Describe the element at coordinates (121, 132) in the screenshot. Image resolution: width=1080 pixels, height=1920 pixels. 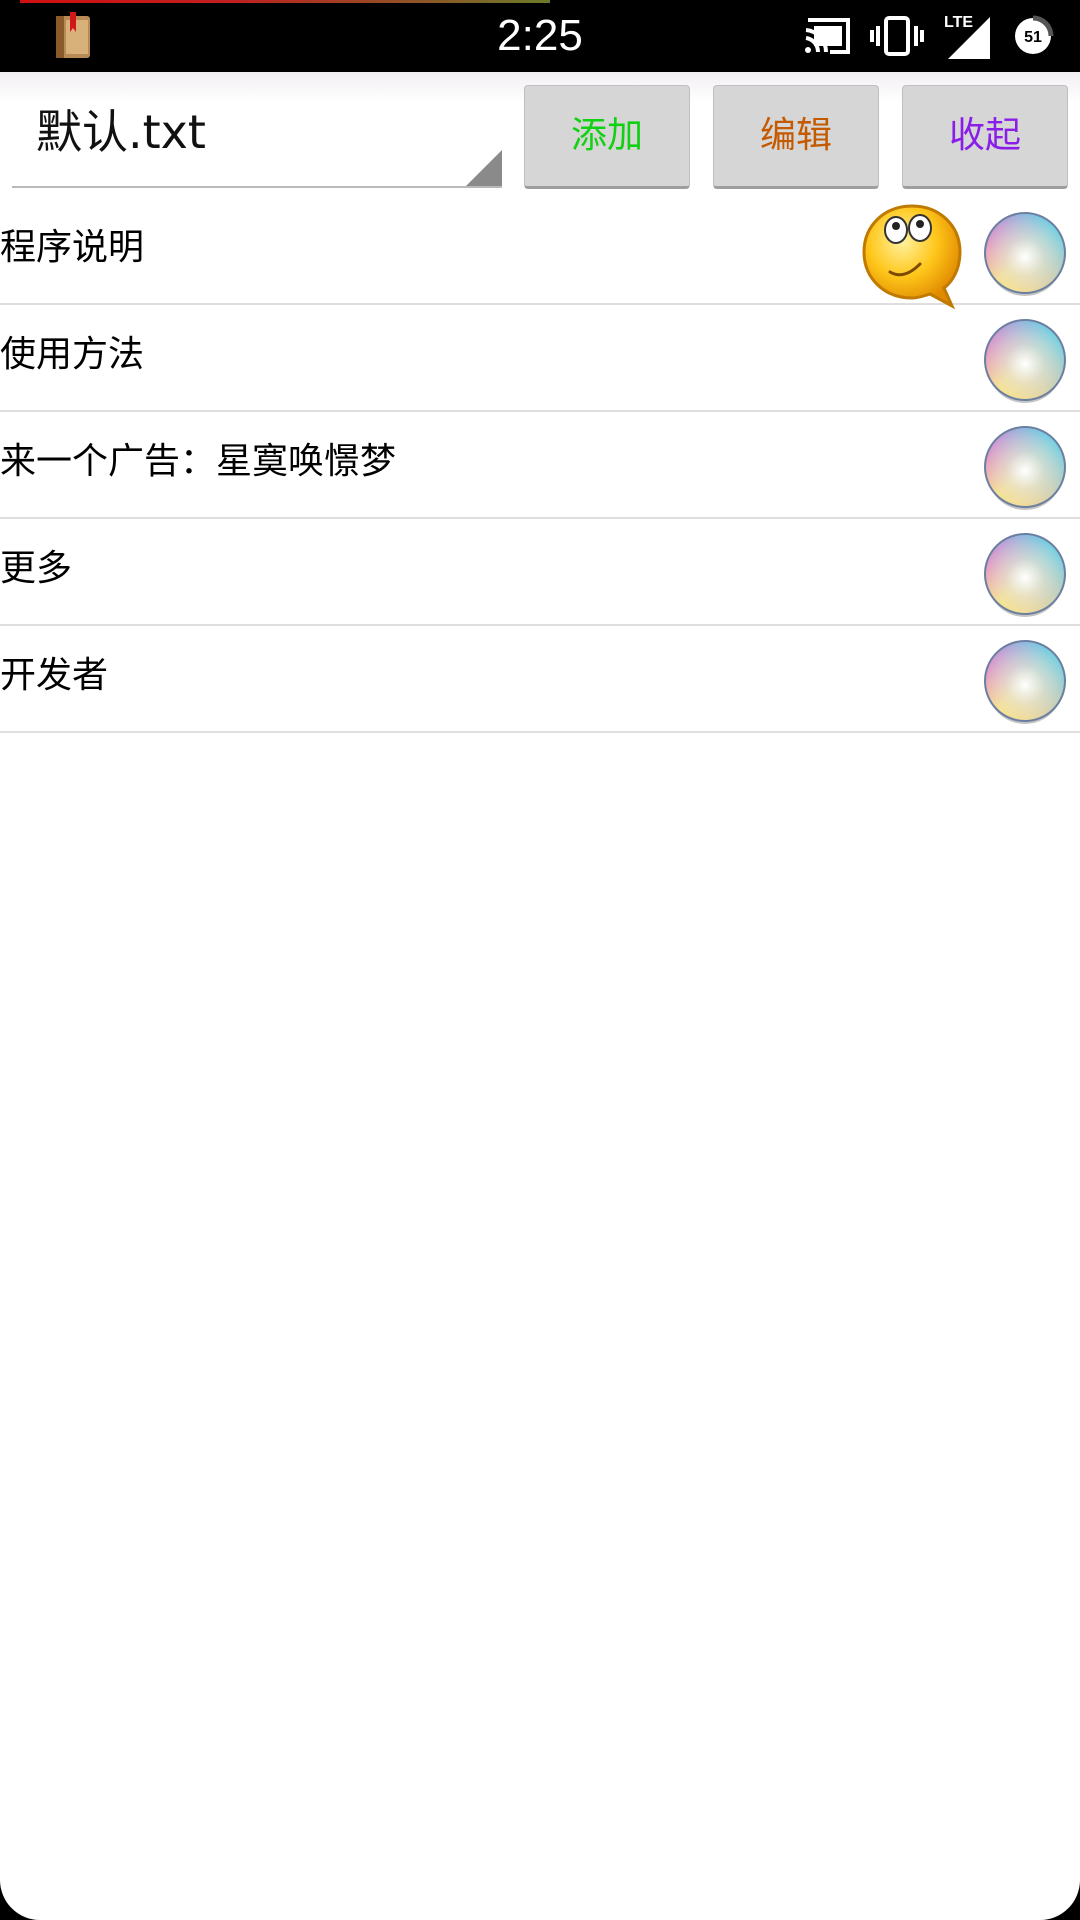
I see `file-spinner-value: 默认.txt` at that location.